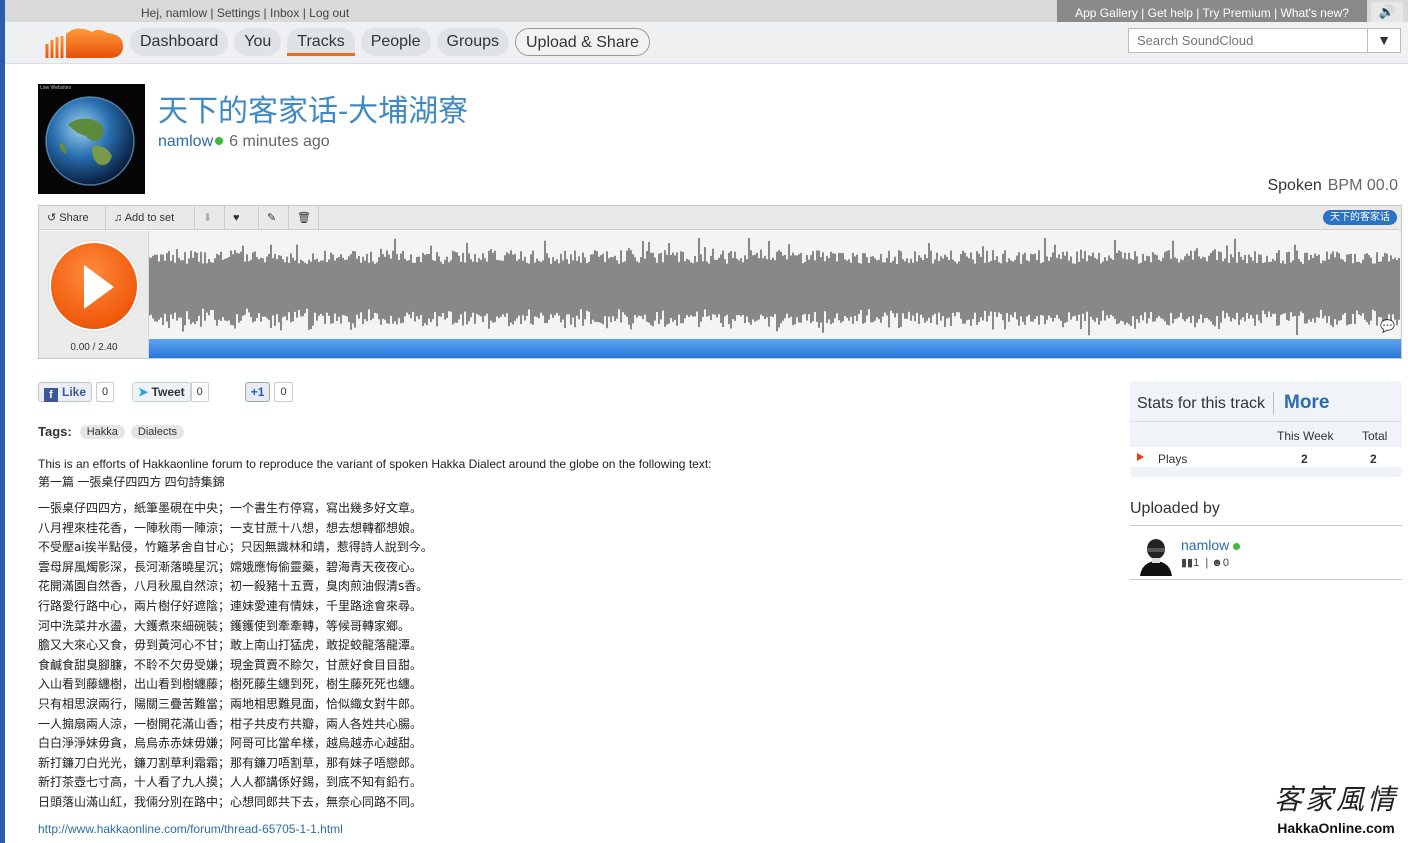  I want to click on facebook-icon: f, so click(51, 394).